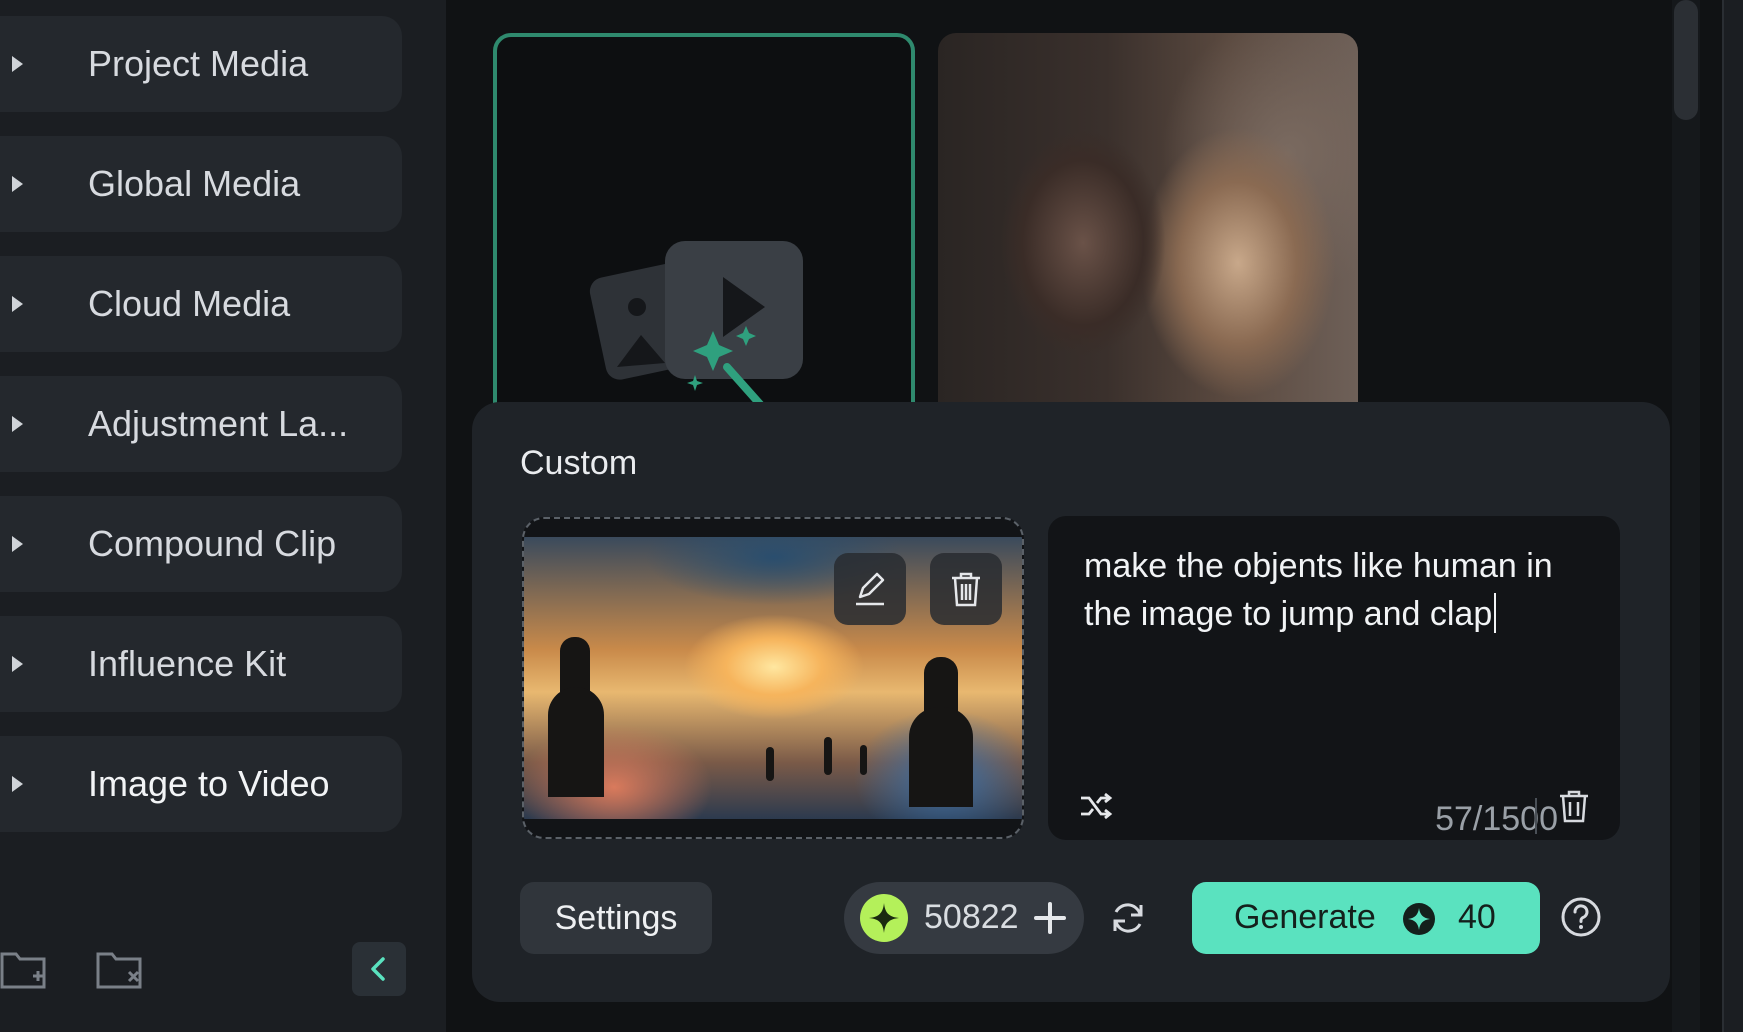 The height and width of the screenshot is (1032, 1743). Describe the element at coordinates (971, 917) in the screenshot. I see `credit-amount: 50822` at that location.